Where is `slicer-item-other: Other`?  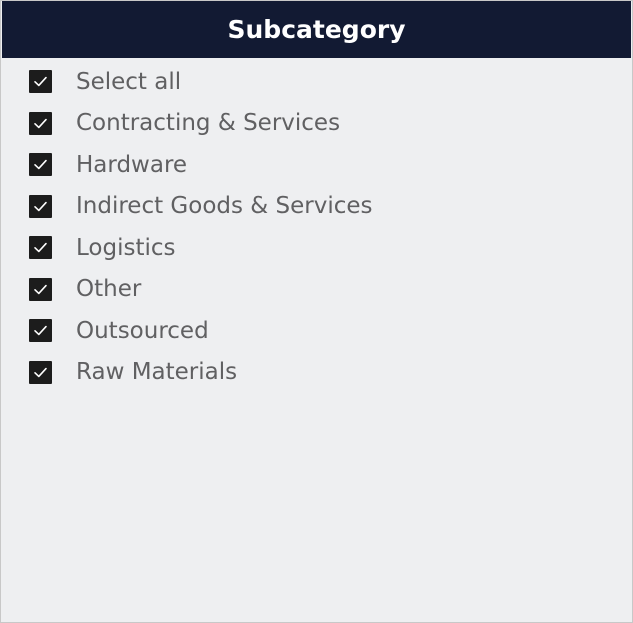 slicer-item-other: Other is located at coordinates (325, 290).